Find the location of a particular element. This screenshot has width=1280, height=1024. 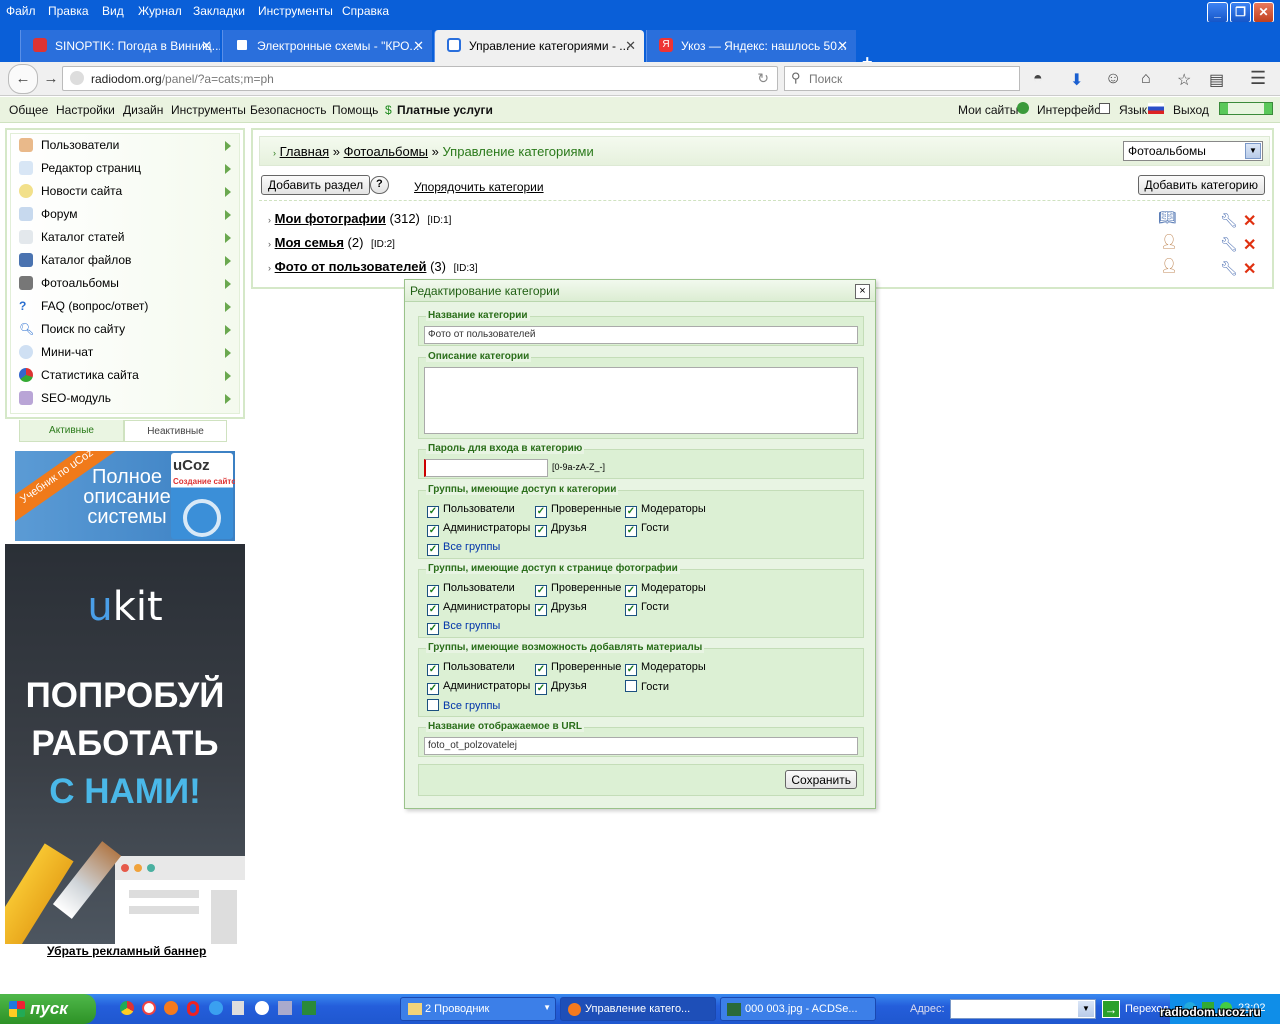

sidebar-item-news: Новости сайта is located at coordinates (125, 191).